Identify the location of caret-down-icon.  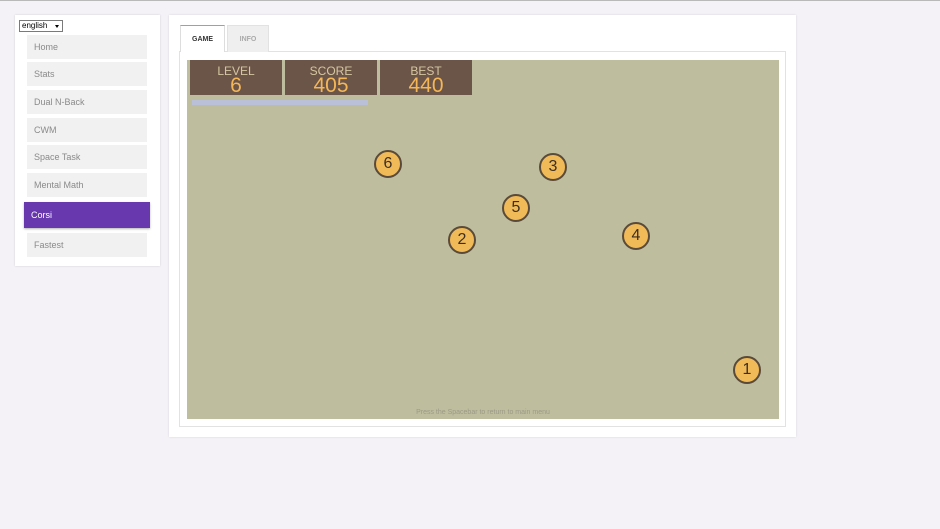
(57, 26).